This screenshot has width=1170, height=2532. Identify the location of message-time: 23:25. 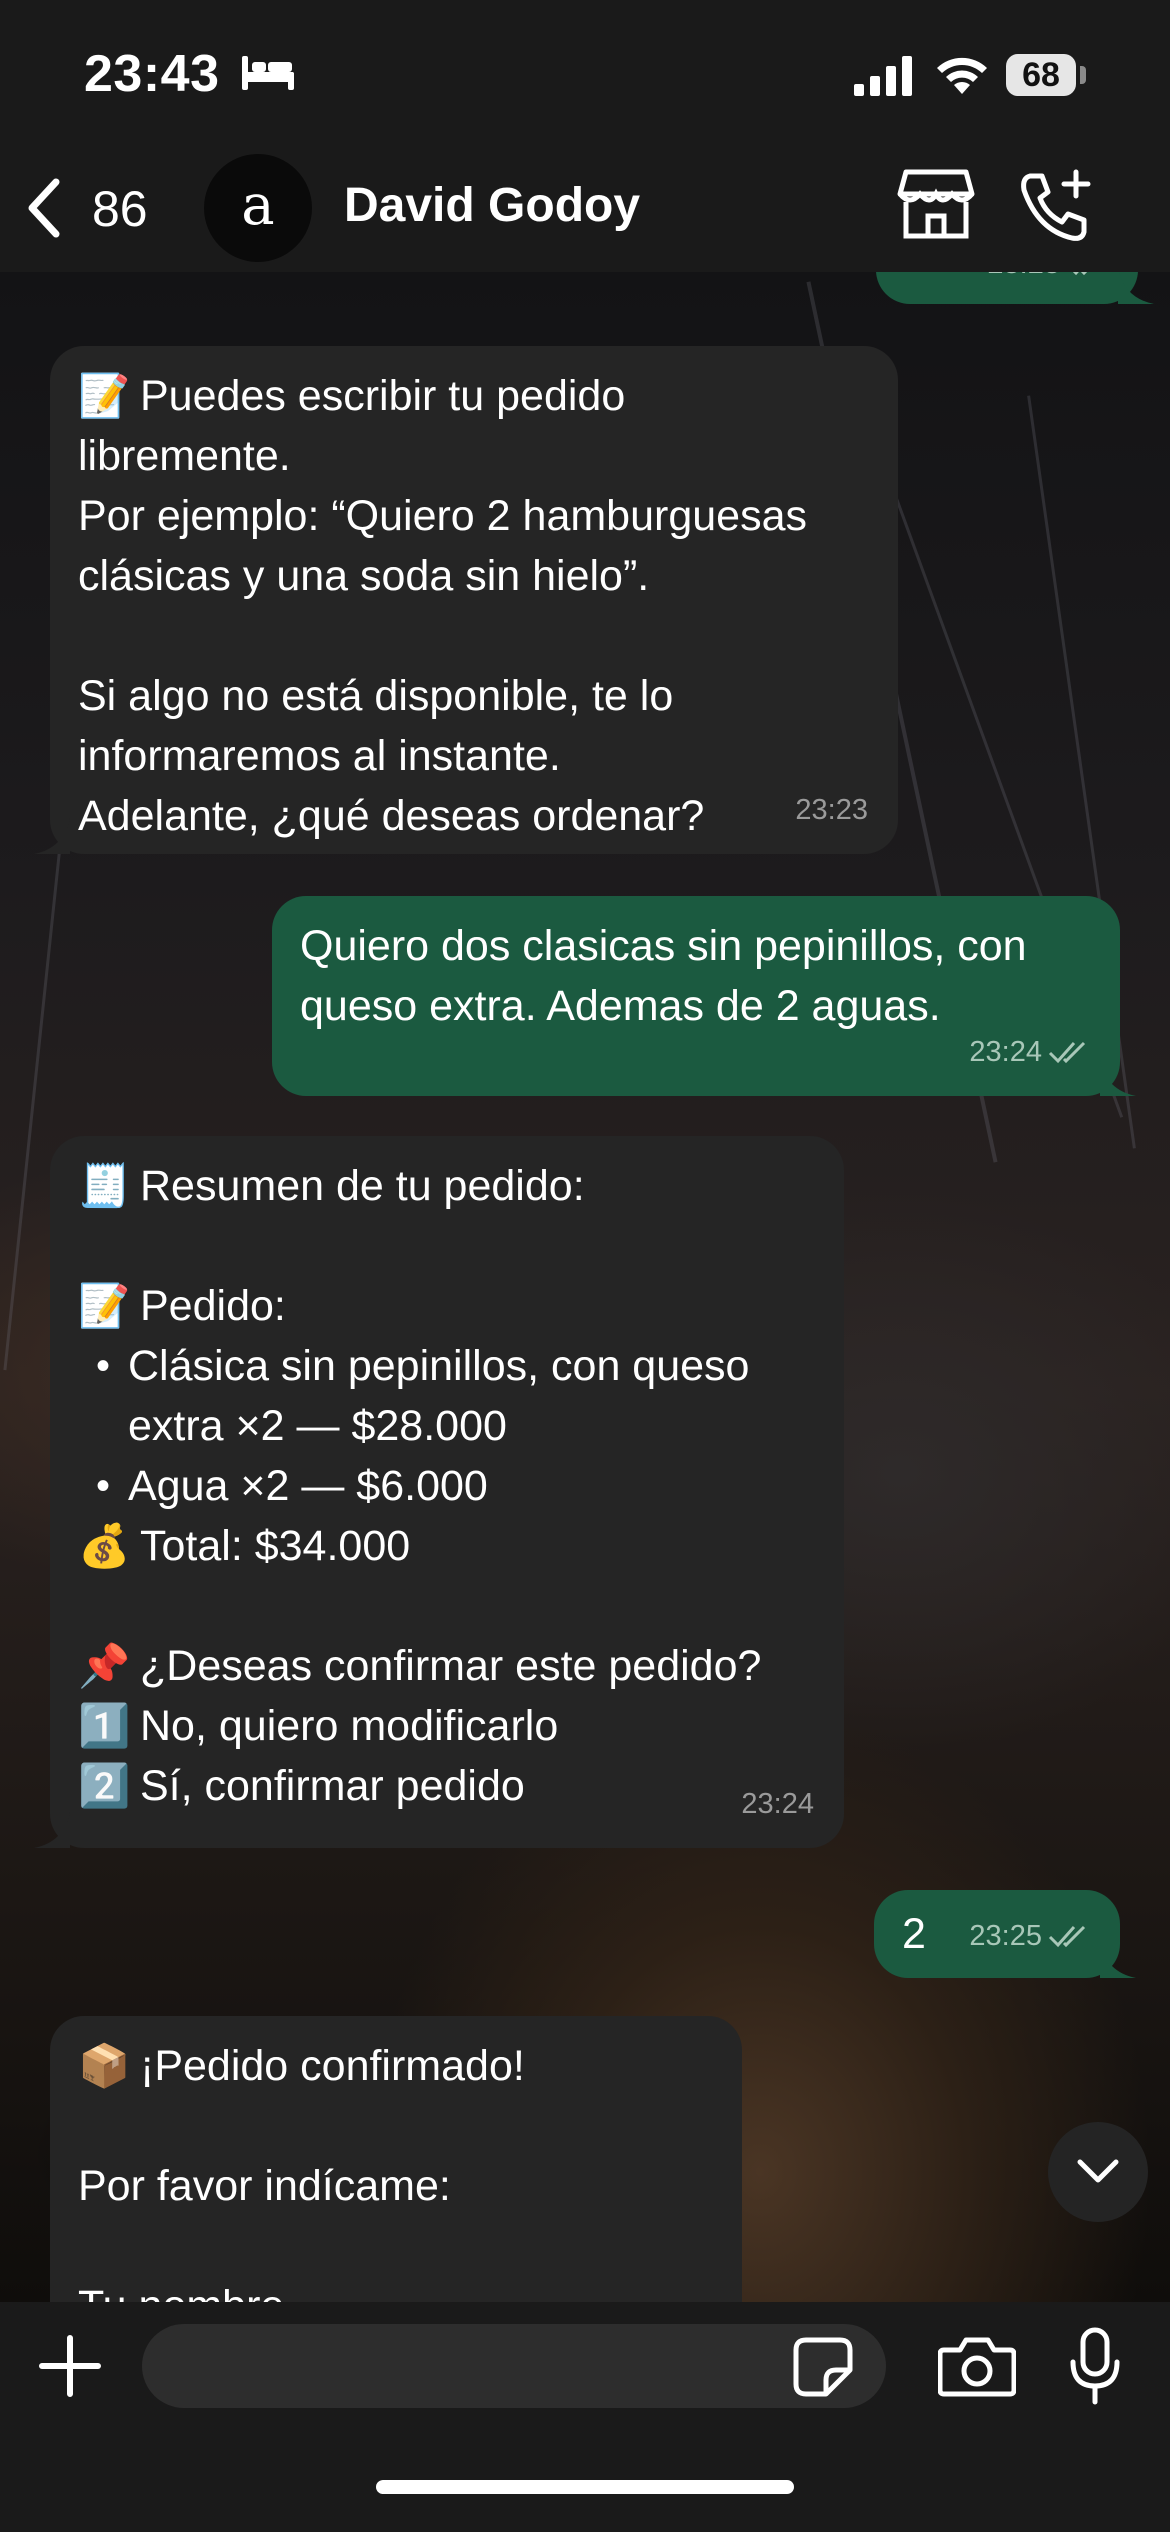
(1005, 1936).